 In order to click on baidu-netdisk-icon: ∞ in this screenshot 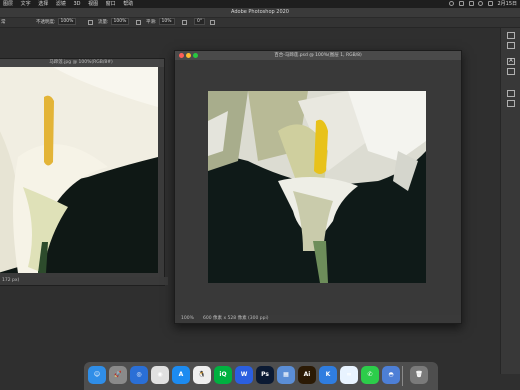, I will do `click(349, 374)`.